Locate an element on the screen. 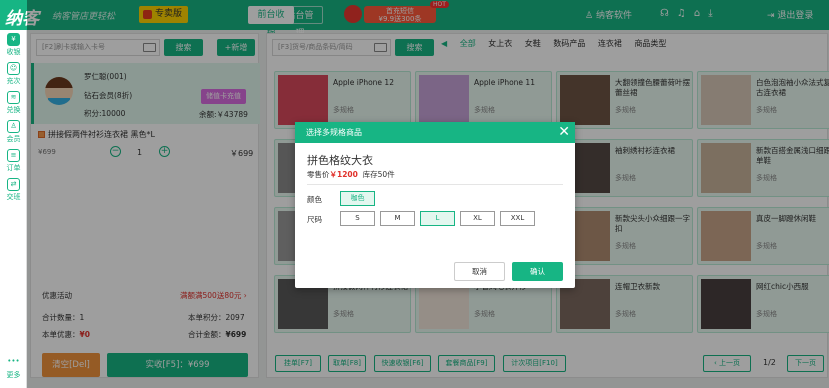 The image size is (829, 388). sidebar-item-label: 交班 is located at coordinates (13, 197).